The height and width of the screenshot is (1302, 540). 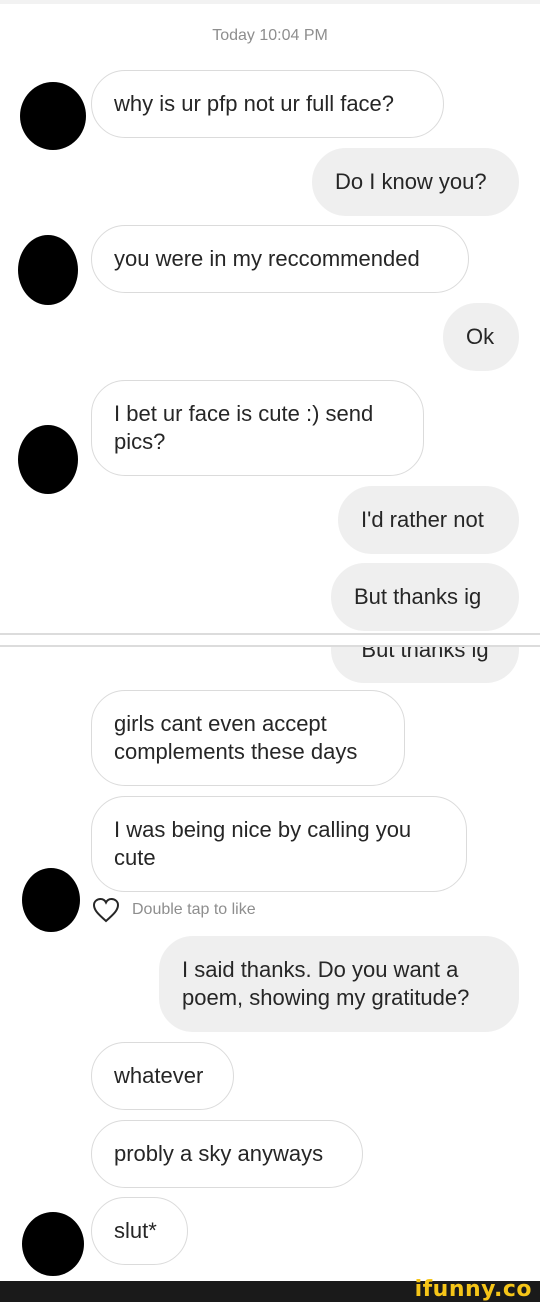 What do you see at coordinates (267, 104) in the screenshot?
I see `message-bubble-incoming: why is ur pfp not ur full face?` at bounding box center [267, 104].